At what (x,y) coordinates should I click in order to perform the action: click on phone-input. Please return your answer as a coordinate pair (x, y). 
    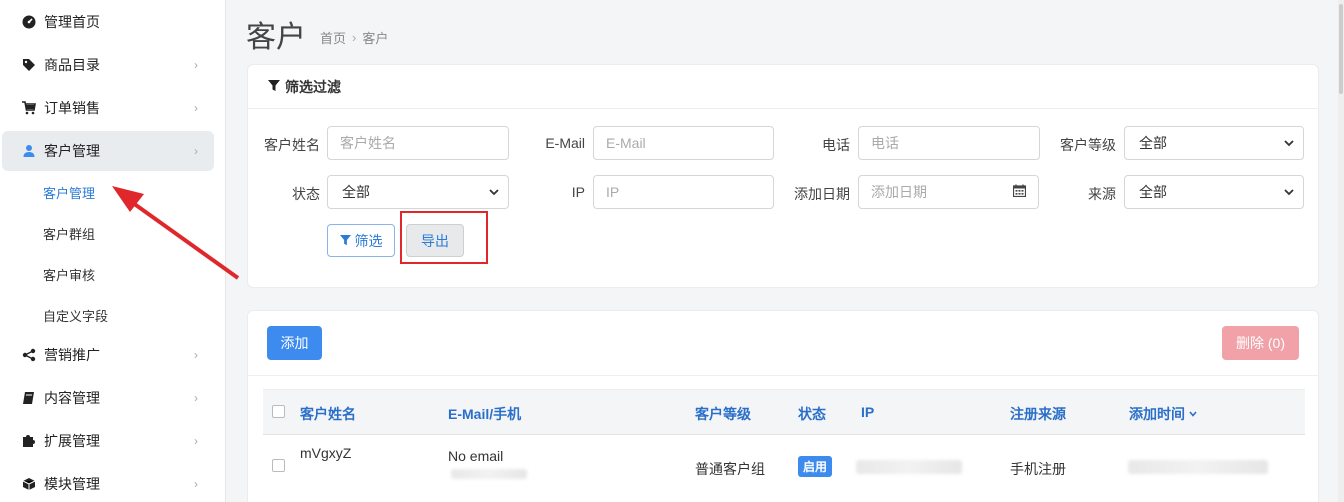
    Looking at the image, I should click on (949, 143).